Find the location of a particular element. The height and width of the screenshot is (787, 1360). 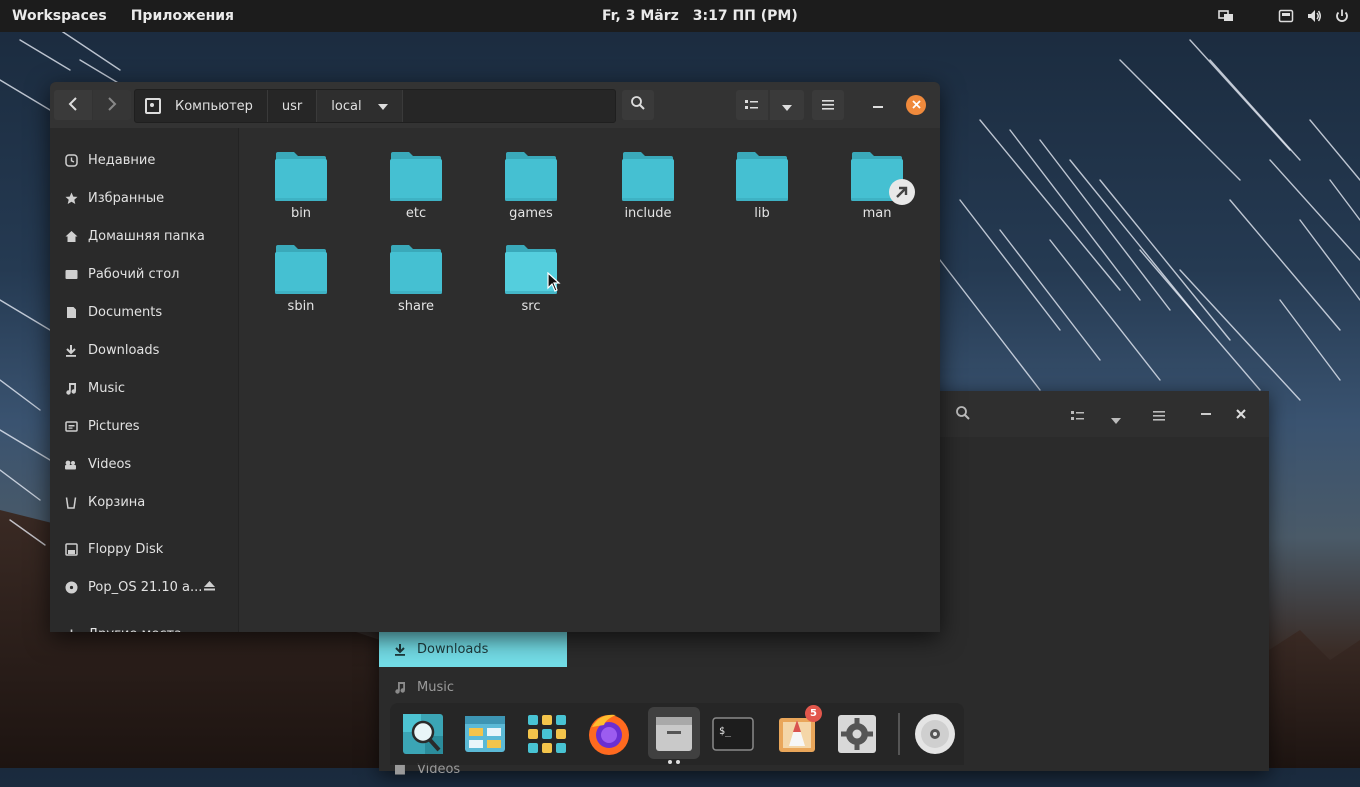

pop-shop-icon: 5 is located at coordinates (798, 731).